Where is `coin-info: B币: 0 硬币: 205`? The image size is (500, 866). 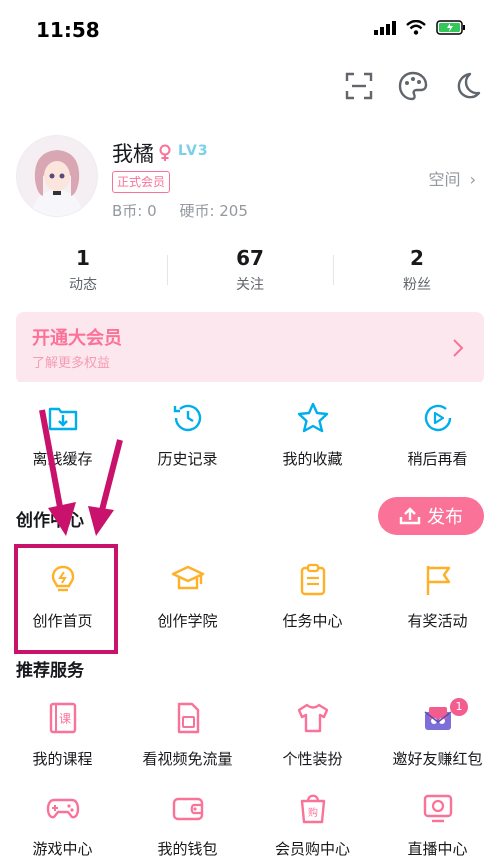 coin-info: B币: 0 硬币: 205 is located at coordinates (180, 210).